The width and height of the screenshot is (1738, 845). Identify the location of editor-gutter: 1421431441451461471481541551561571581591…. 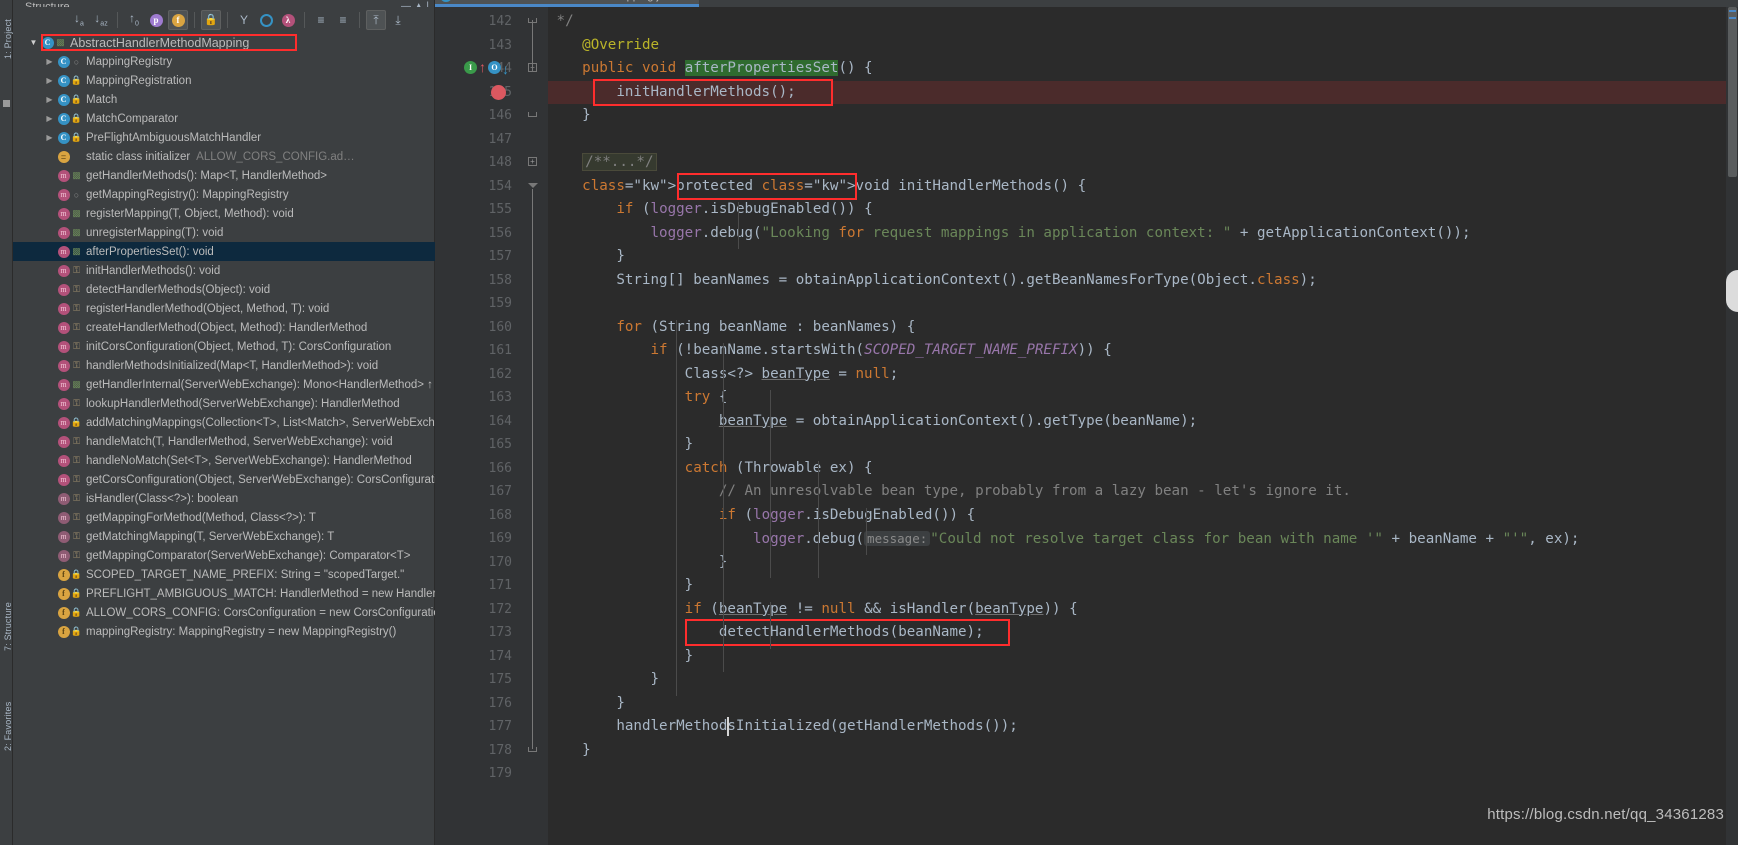
(477, 426).